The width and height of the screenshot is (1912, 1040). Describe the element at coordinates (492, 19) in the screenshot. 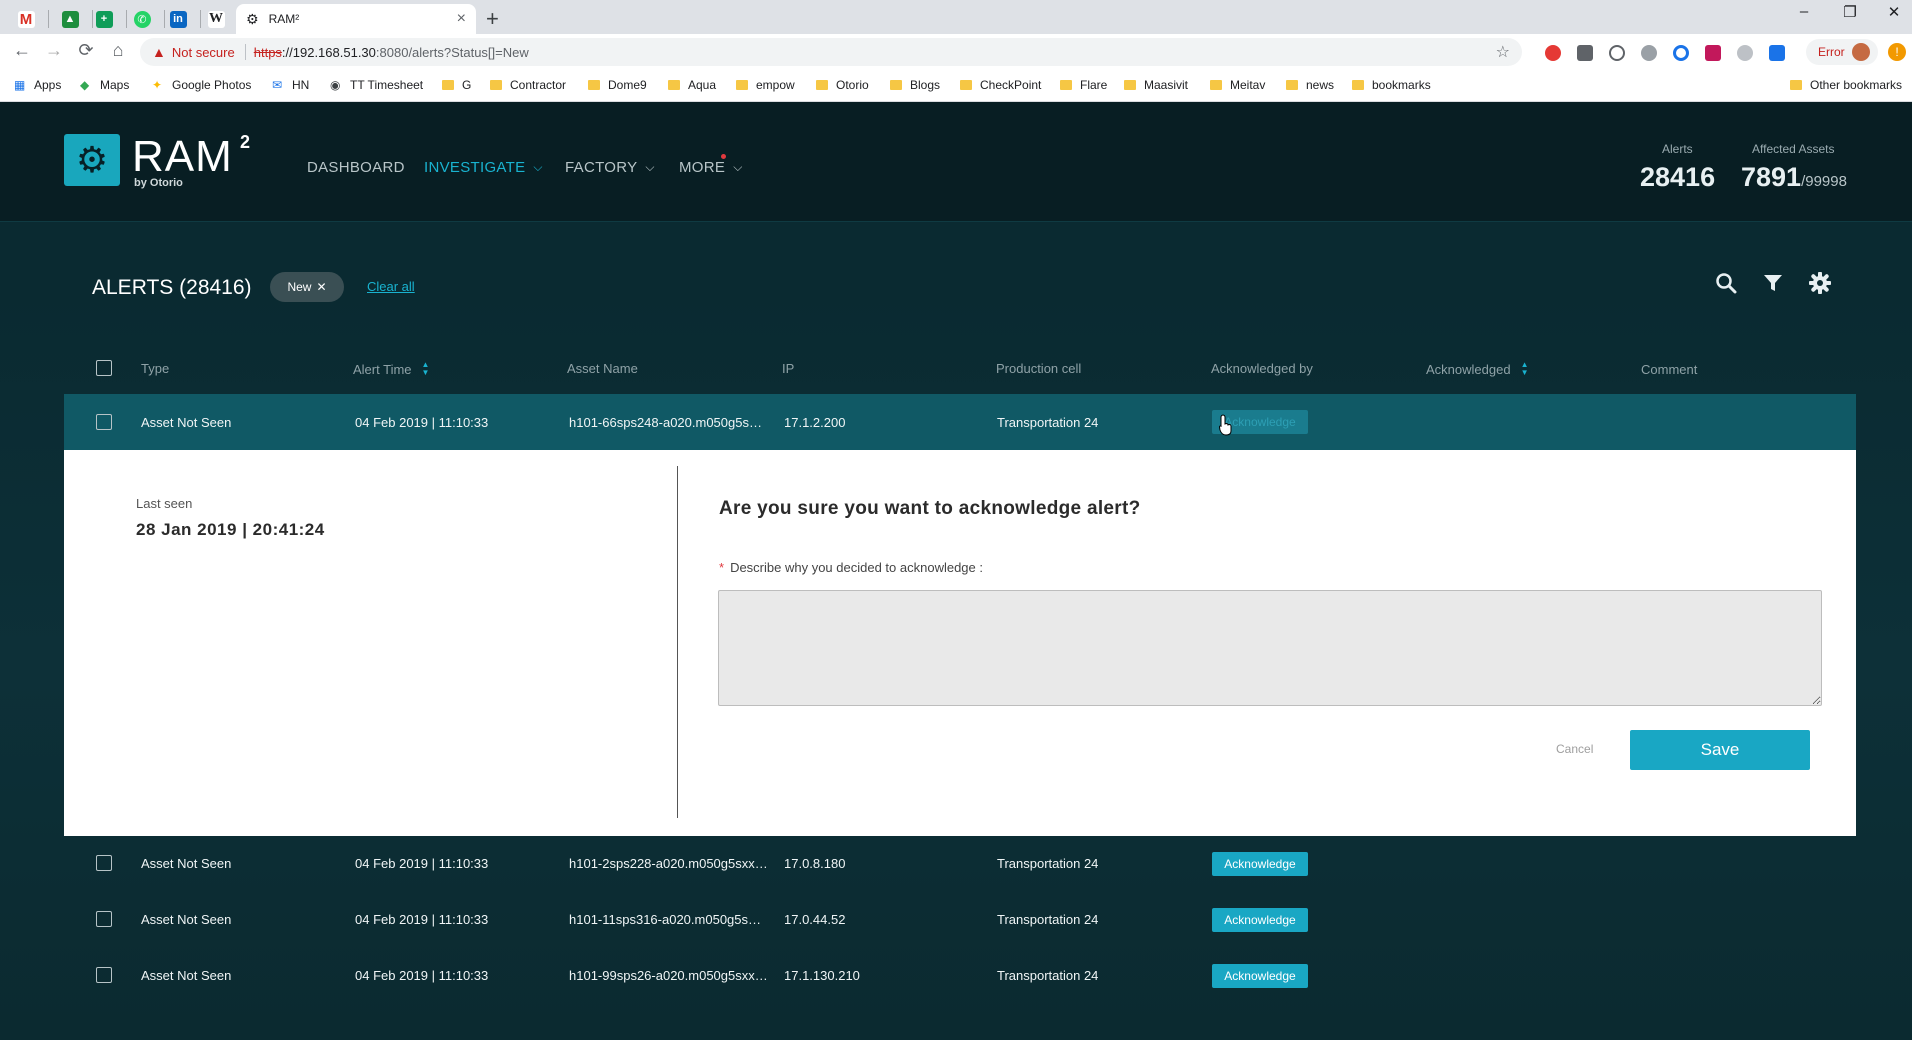

I see `new-tab-button: +` at that location.